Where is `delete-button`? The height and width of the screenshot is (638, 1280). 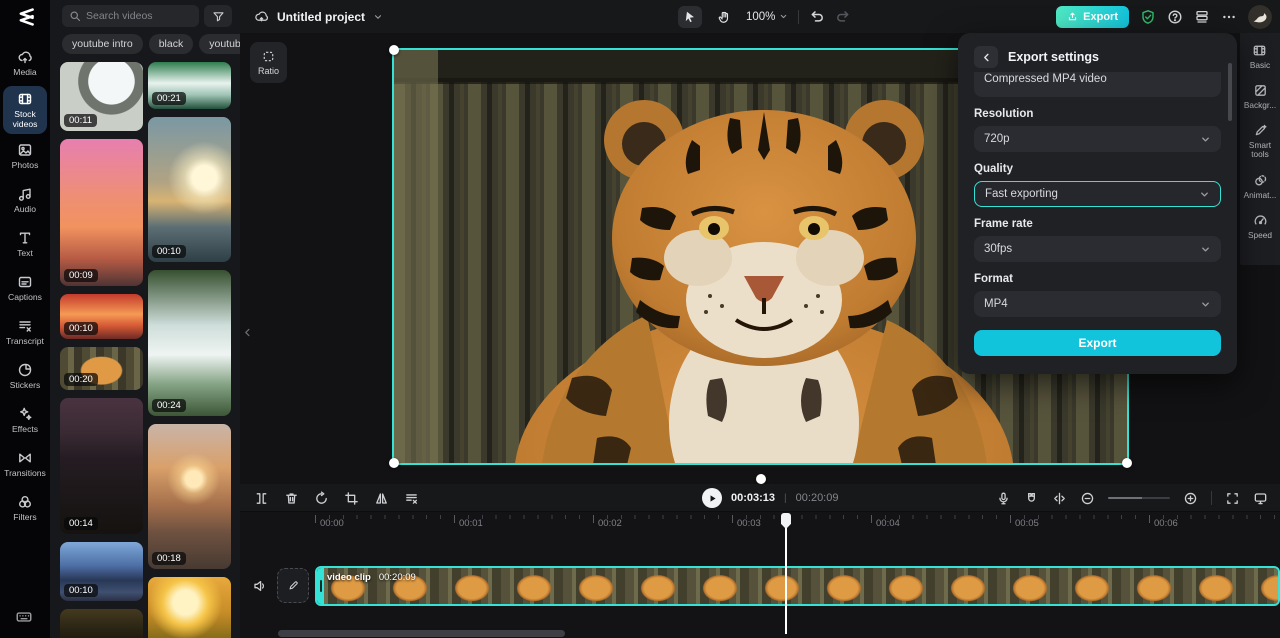
delete-button is located at coordinates (291, 498).